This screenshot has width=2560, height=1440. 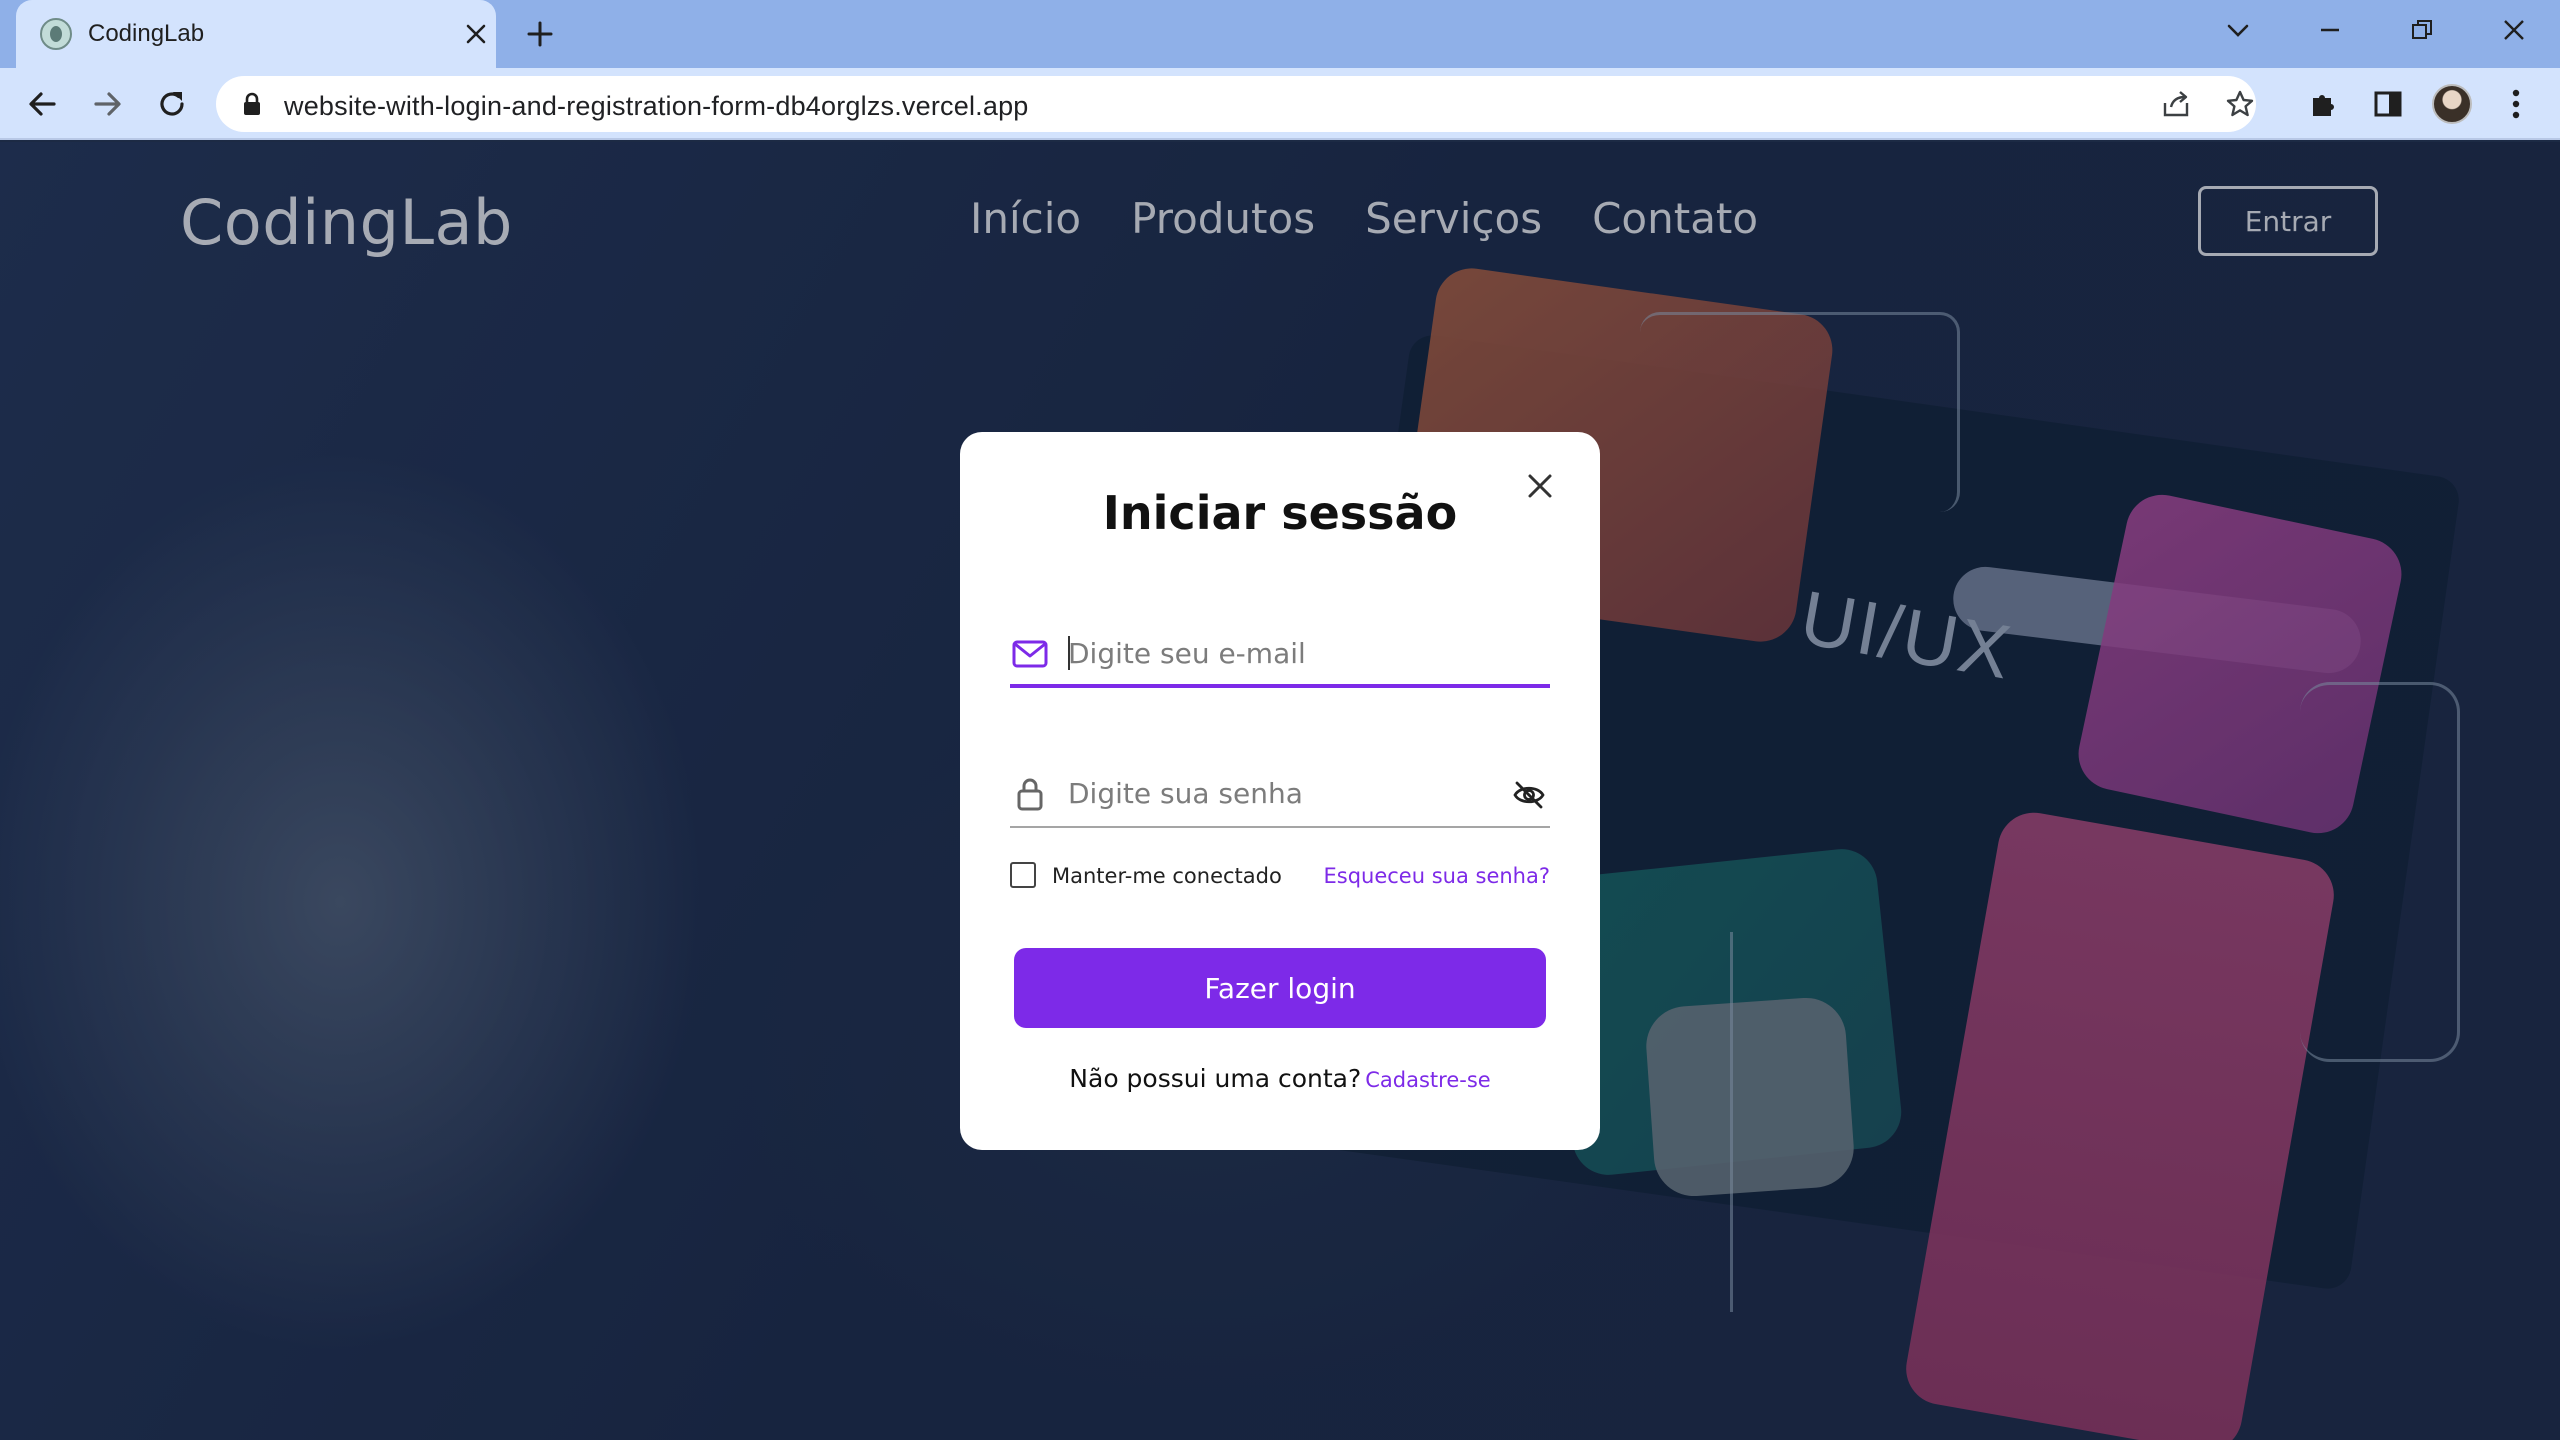 I want to click on text-caret, so click(x=1069, y=653).